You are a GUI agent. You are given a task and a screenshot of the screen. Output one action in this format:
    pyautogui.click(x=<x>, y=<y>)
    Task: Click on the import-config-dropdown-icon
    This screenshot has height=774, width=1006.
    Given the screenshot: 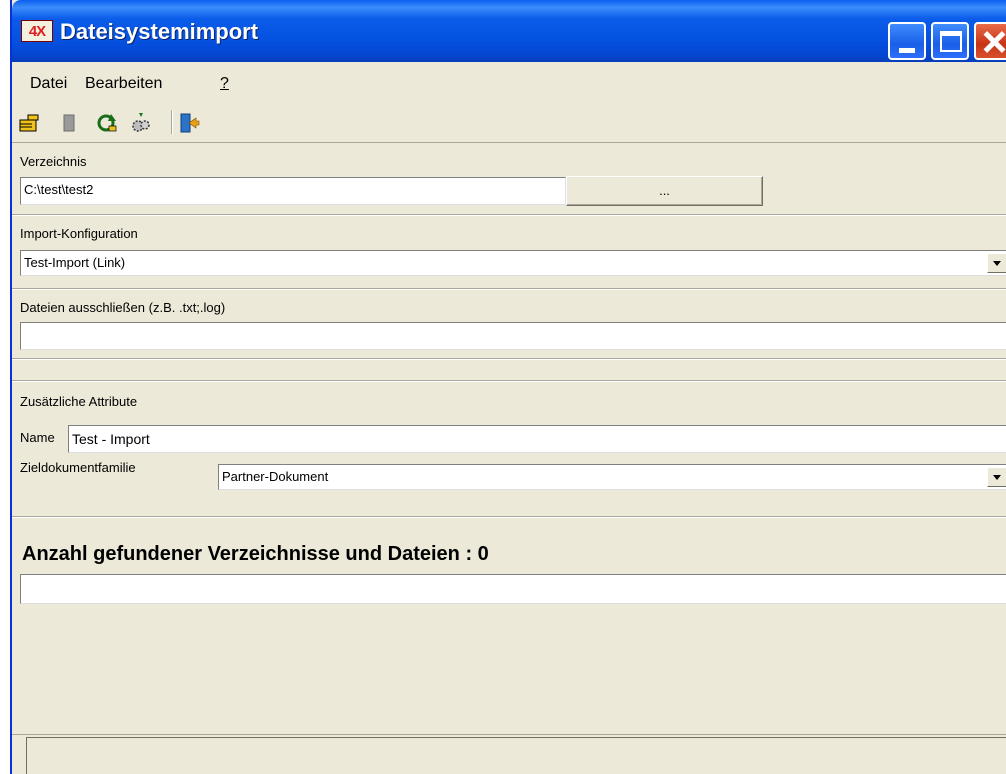 What is the action you would take?
    pyautogui.click(x=996, y=263)
    